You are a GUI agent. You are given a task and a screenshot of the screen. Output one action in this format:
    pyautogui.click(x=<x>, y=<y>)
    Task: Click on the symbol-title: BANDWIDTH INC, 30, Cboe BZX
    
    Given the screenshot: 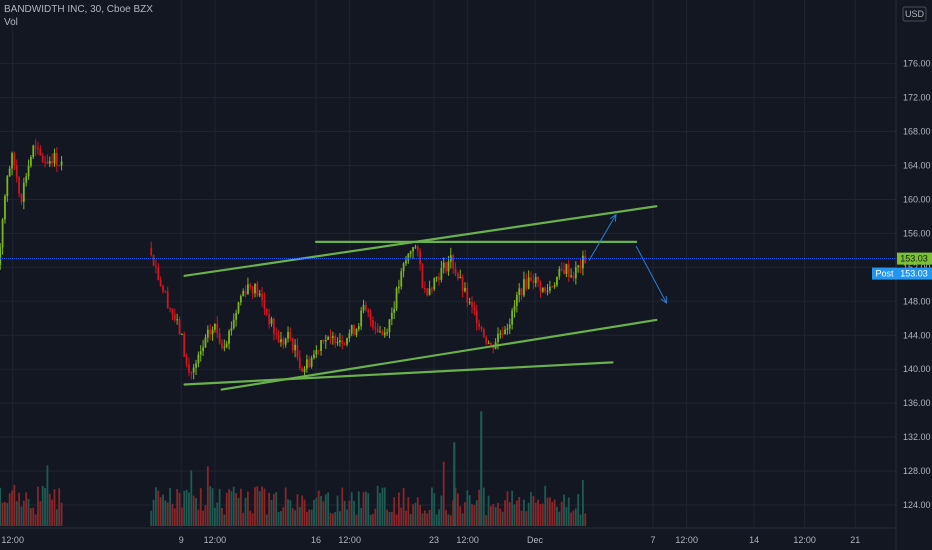 What is the action you would take?
    pyautogui.click(x=78, y=9)
    